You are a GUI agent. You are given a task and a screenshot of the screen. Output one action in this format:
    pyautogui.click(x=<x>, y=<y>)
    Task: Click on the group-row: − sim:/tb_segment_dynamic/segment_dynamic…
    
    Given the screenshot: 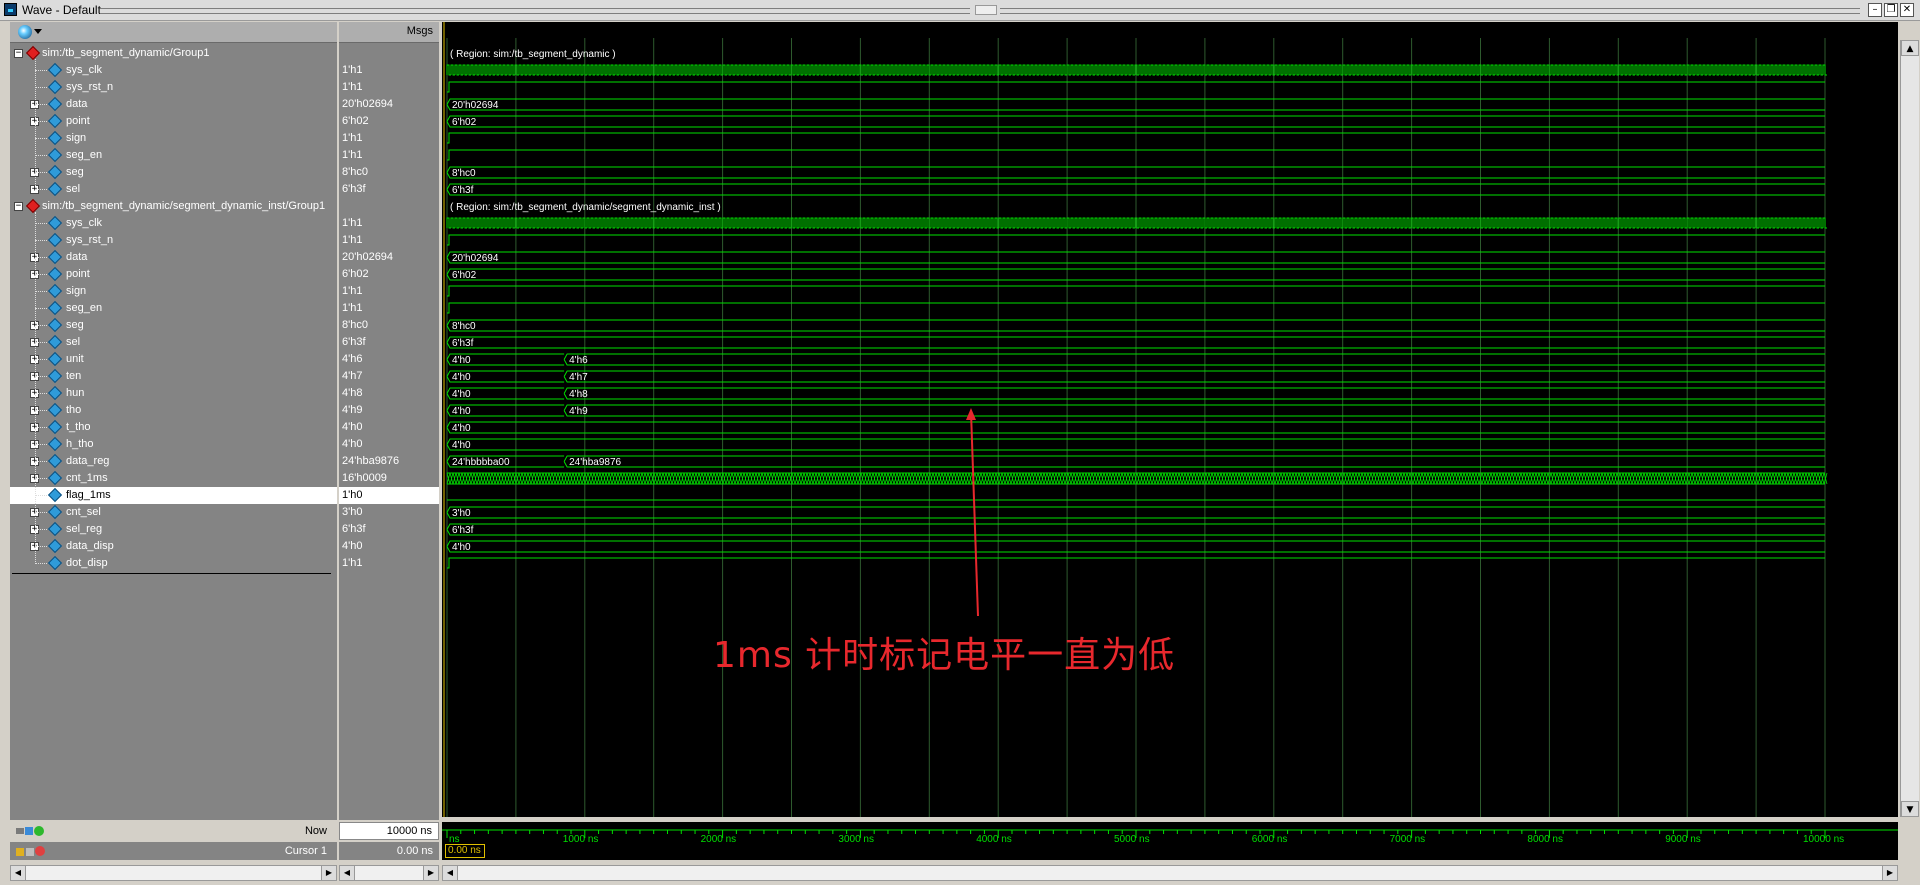 What is the action you would take?
    pyautogui.click(x=173, y=206)
    